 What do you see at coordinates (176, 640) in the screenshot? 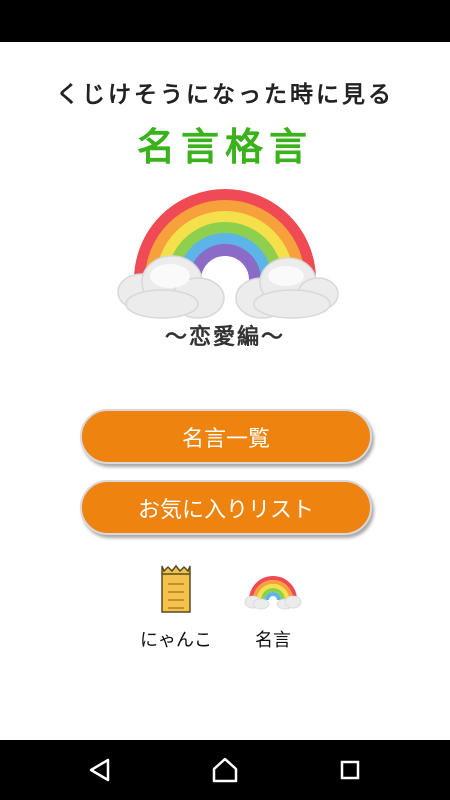
I see `tab-nyanko-label: にゃんこ` at bounding box center [176, 640].